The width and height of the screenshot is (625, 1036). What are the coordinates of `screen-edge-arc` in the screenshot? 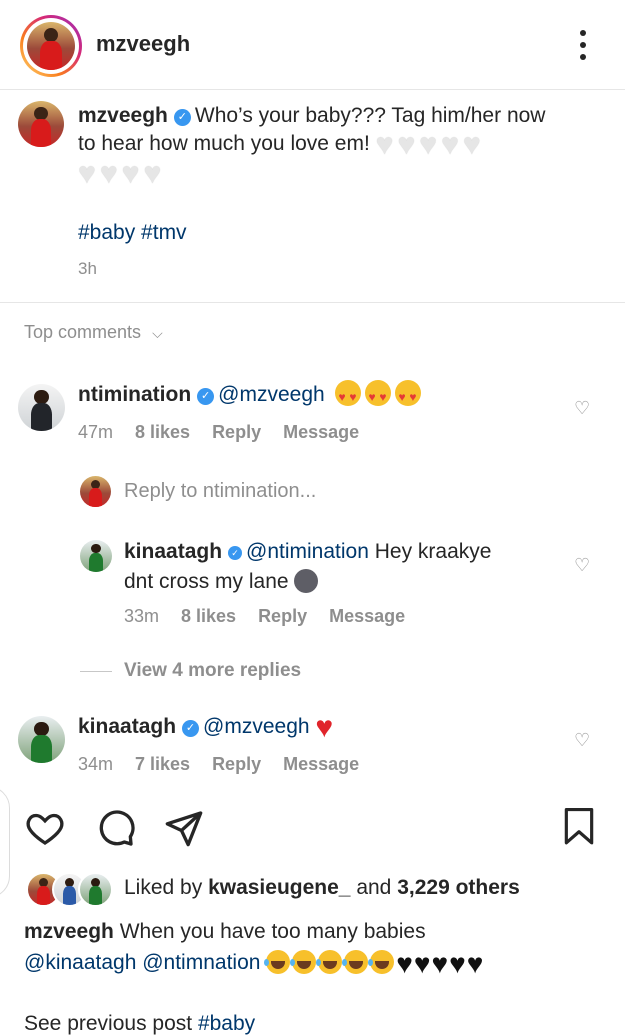 It's located at (5, 842).